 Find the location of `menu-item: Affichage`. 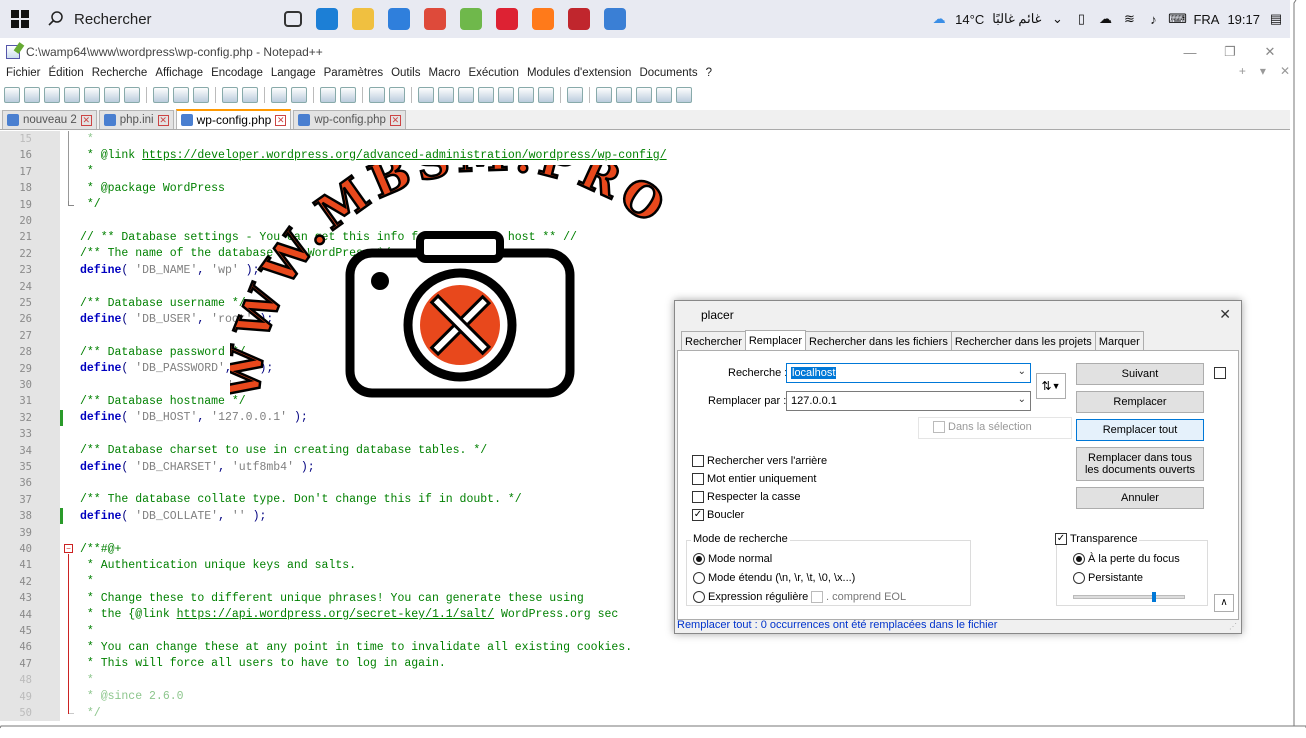

menu-item: Affichage is located at coordinates (179, 73).